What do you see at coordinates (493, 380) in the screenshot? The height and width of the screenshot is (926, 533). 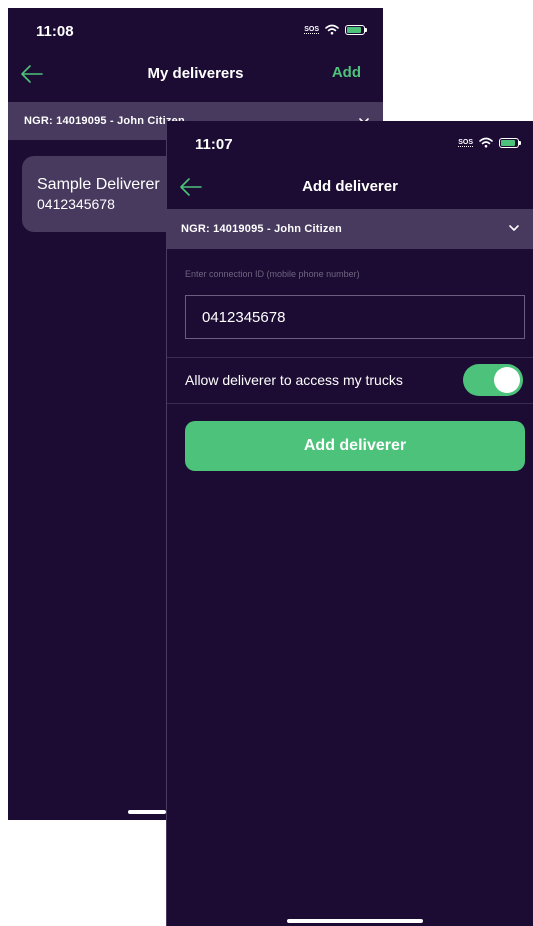 I see `allow-access-toggle` at bounding box center [493, 380].